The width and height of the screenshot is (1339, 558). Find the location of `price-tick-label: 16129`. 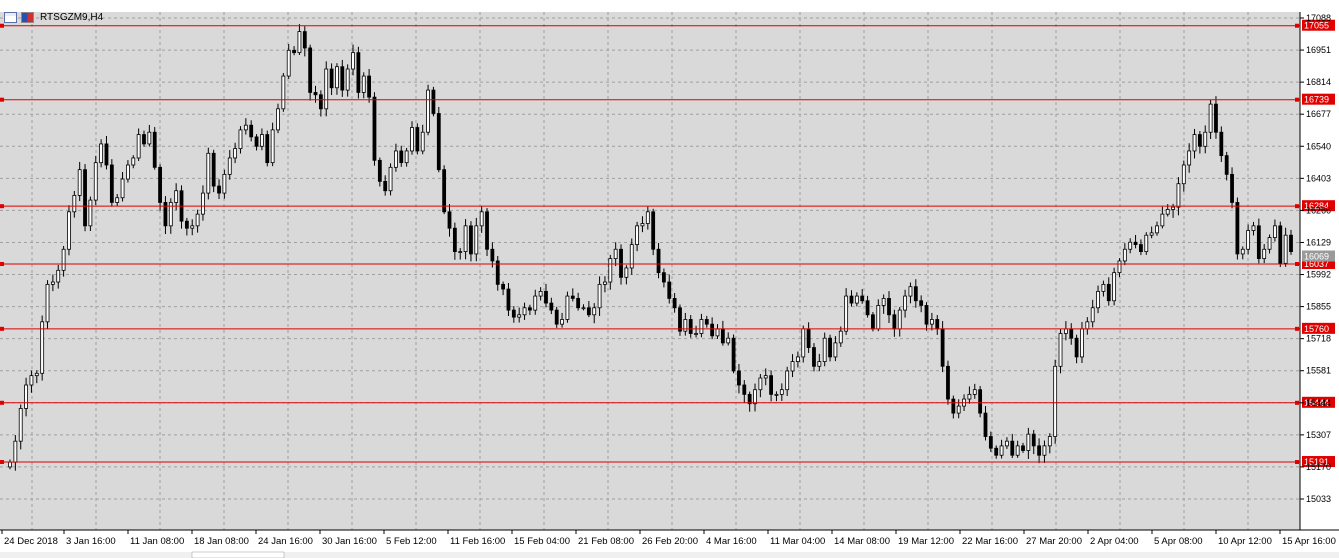

price-tick-label: 16129 is located at coordinates (1318, 242).